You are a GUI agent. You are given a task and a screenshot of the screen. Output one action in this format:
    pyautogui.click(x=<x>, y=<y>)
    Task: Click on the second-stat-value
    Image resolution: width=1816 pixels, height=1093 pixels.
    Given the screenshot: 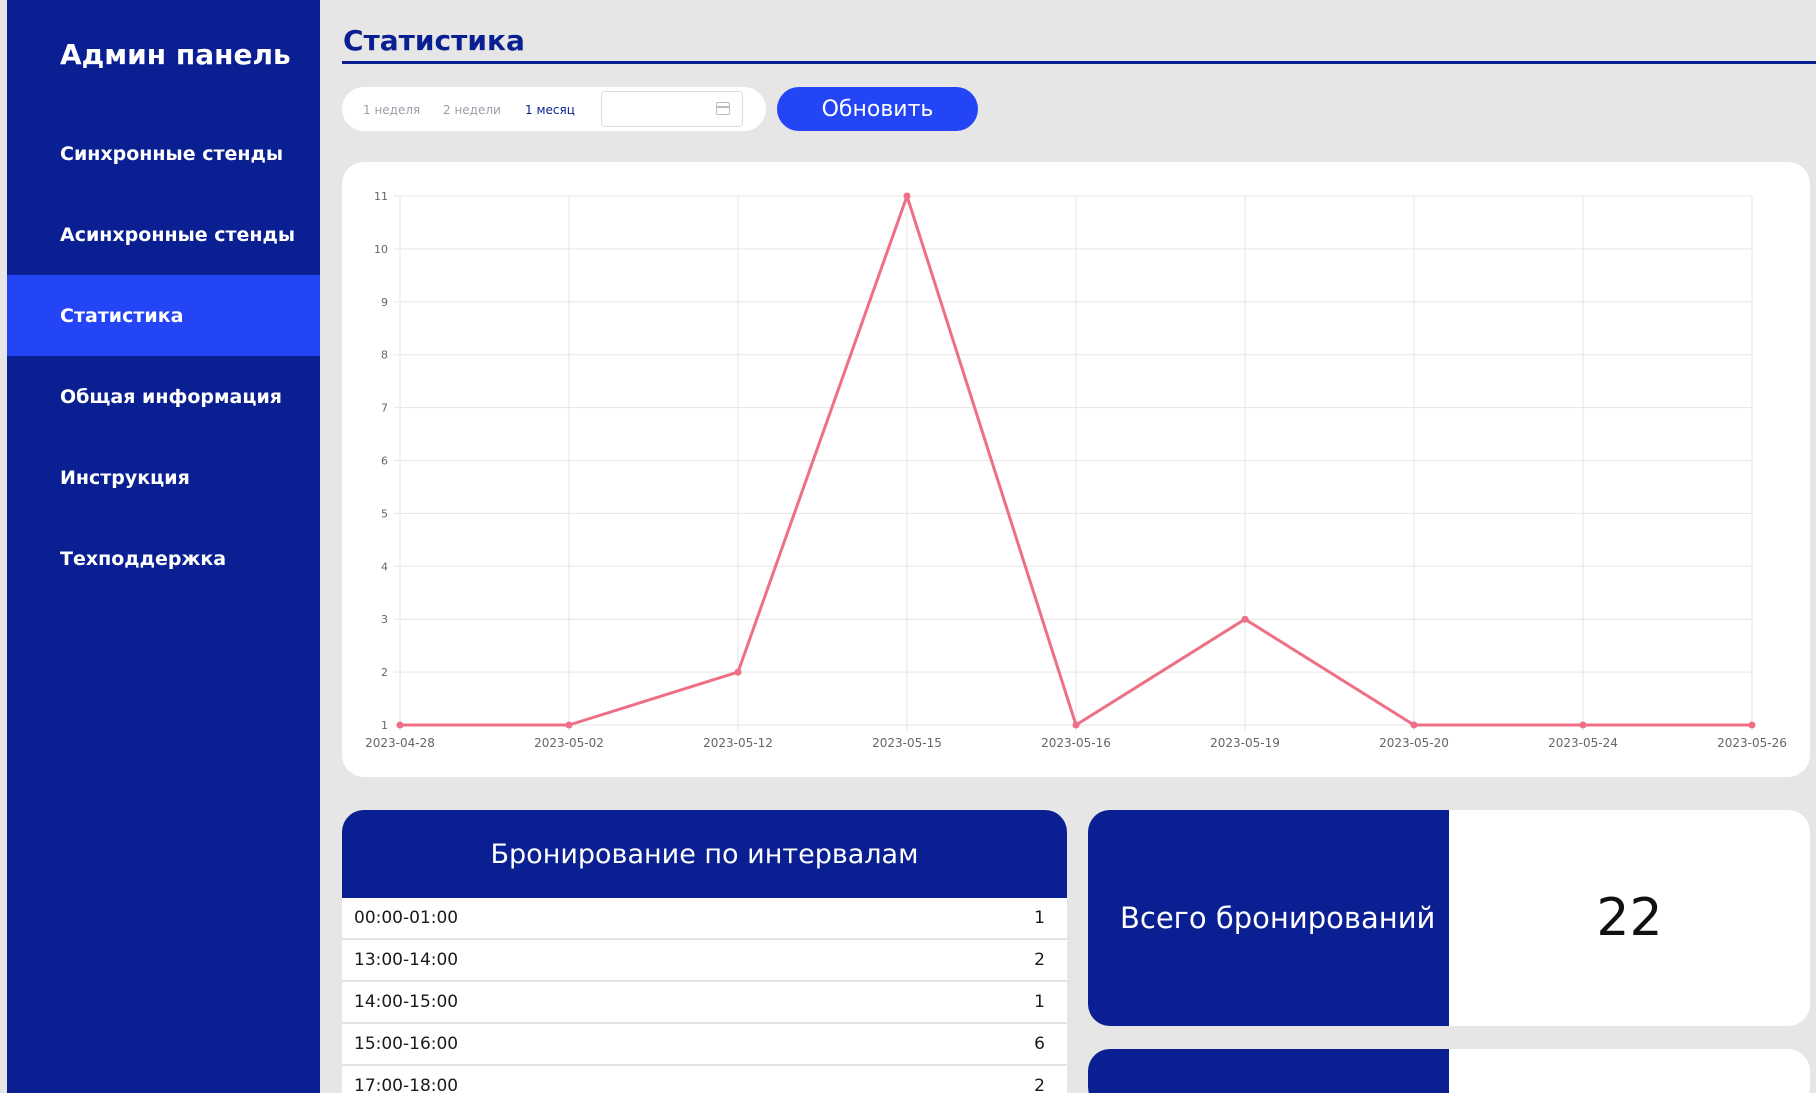 What is the action you would take?
    pyautogui.click(x=1629, y=1071)
    